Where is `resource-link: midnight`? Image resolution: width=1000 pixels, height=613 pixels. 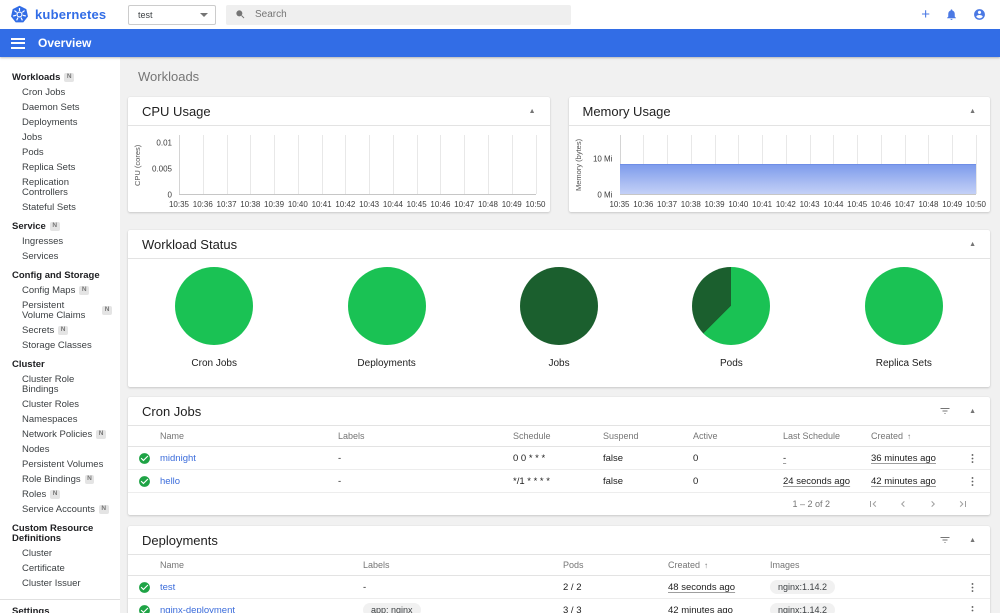
resource-link: midnight is located at coordinates (178, 458).